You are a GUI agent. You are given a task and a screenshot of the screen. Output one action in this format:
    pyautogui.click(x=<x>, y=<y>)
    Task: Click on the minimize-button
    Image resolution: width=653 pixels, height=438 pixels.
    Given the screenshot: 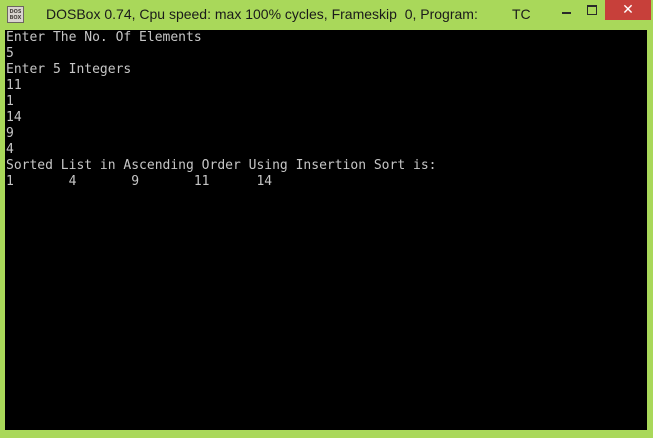 What is the action you would take?
    pyautogui.click(x=566, y=10)
    